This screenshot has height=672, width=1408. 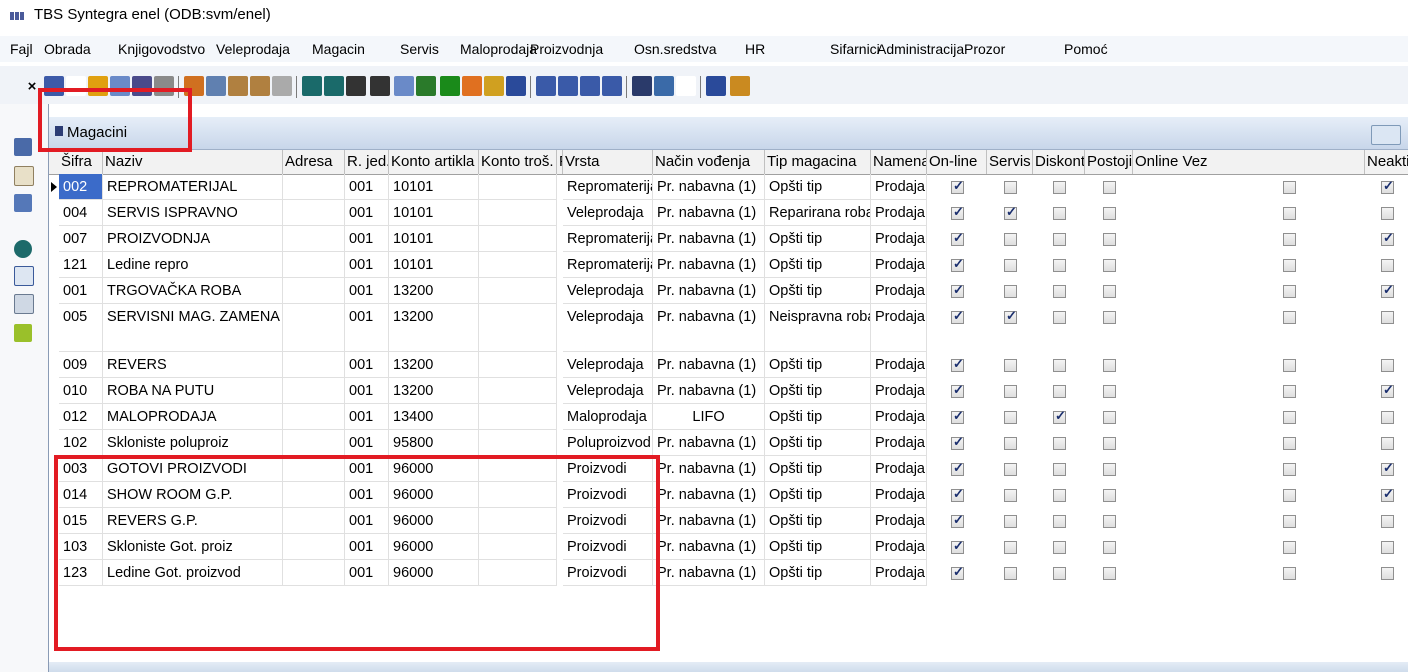 What do you see at coordinates (1010, 162) in the screenshot?
I see `column-header: Servis` at bounding box center [1010, 162].